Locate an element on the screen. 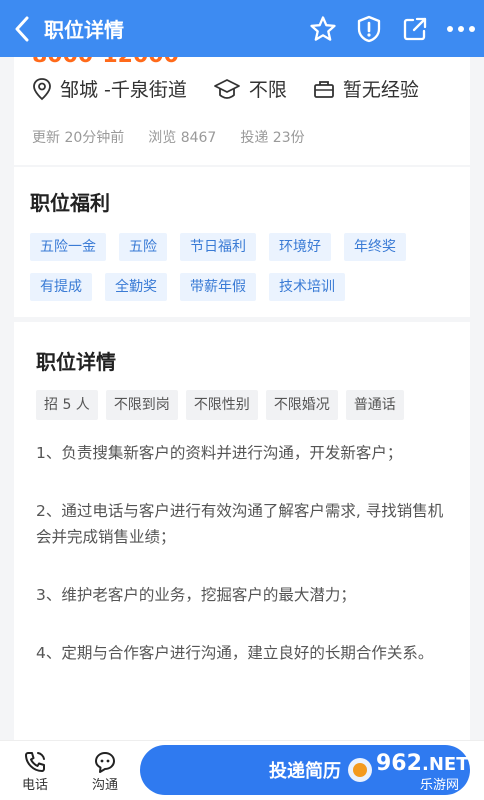 The image size is (484, 800). view-count: 浏览 8467 is located at coordinates (182, 138).